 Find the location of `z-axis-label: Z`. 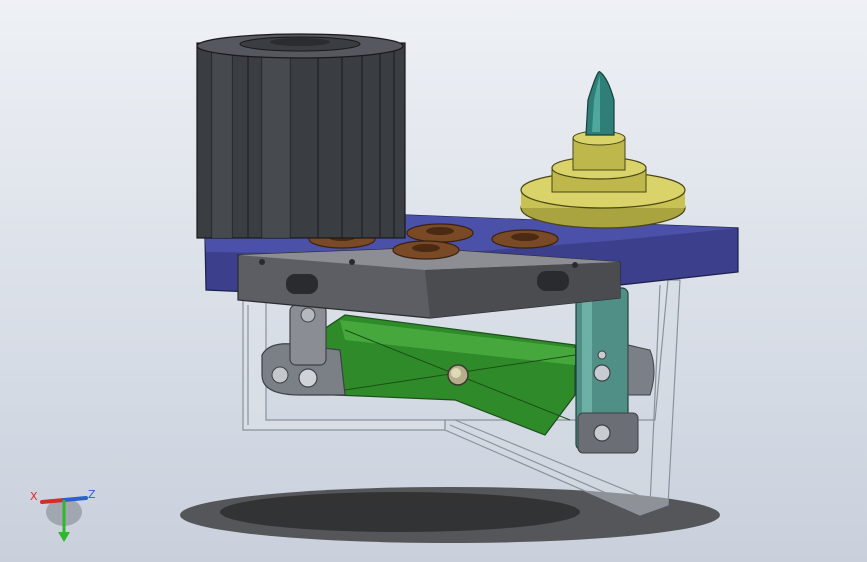

z-axis-label: Z is located at coordinates (92, 494).